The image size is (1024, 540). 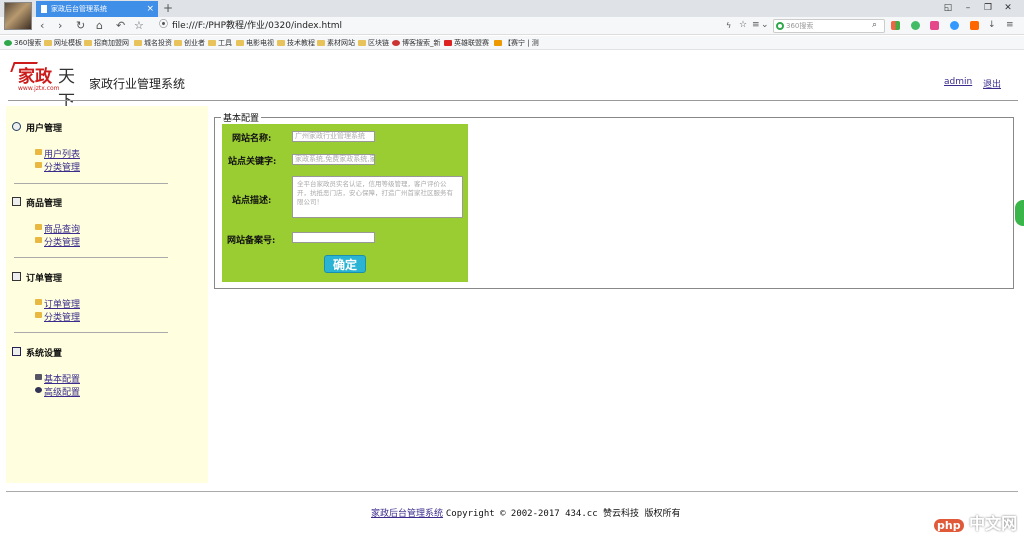 What do you see at coordinates (373, 43) in the screenshot?
I see `bookmark-item: 区块链` at bounding box center [373, 43].